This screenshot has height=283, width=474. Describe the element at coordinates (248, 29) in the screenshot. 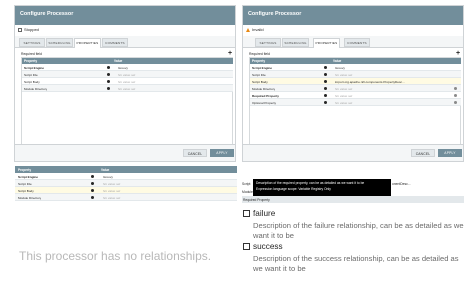

I see `warning-triangle-icon` at that location.